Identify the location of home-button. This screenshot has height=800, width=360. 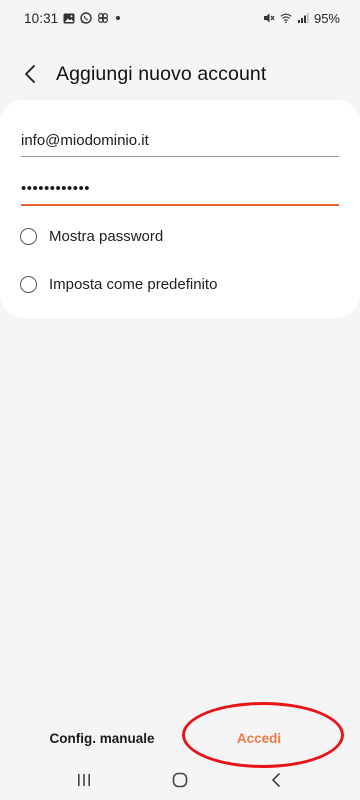
(180, 780).